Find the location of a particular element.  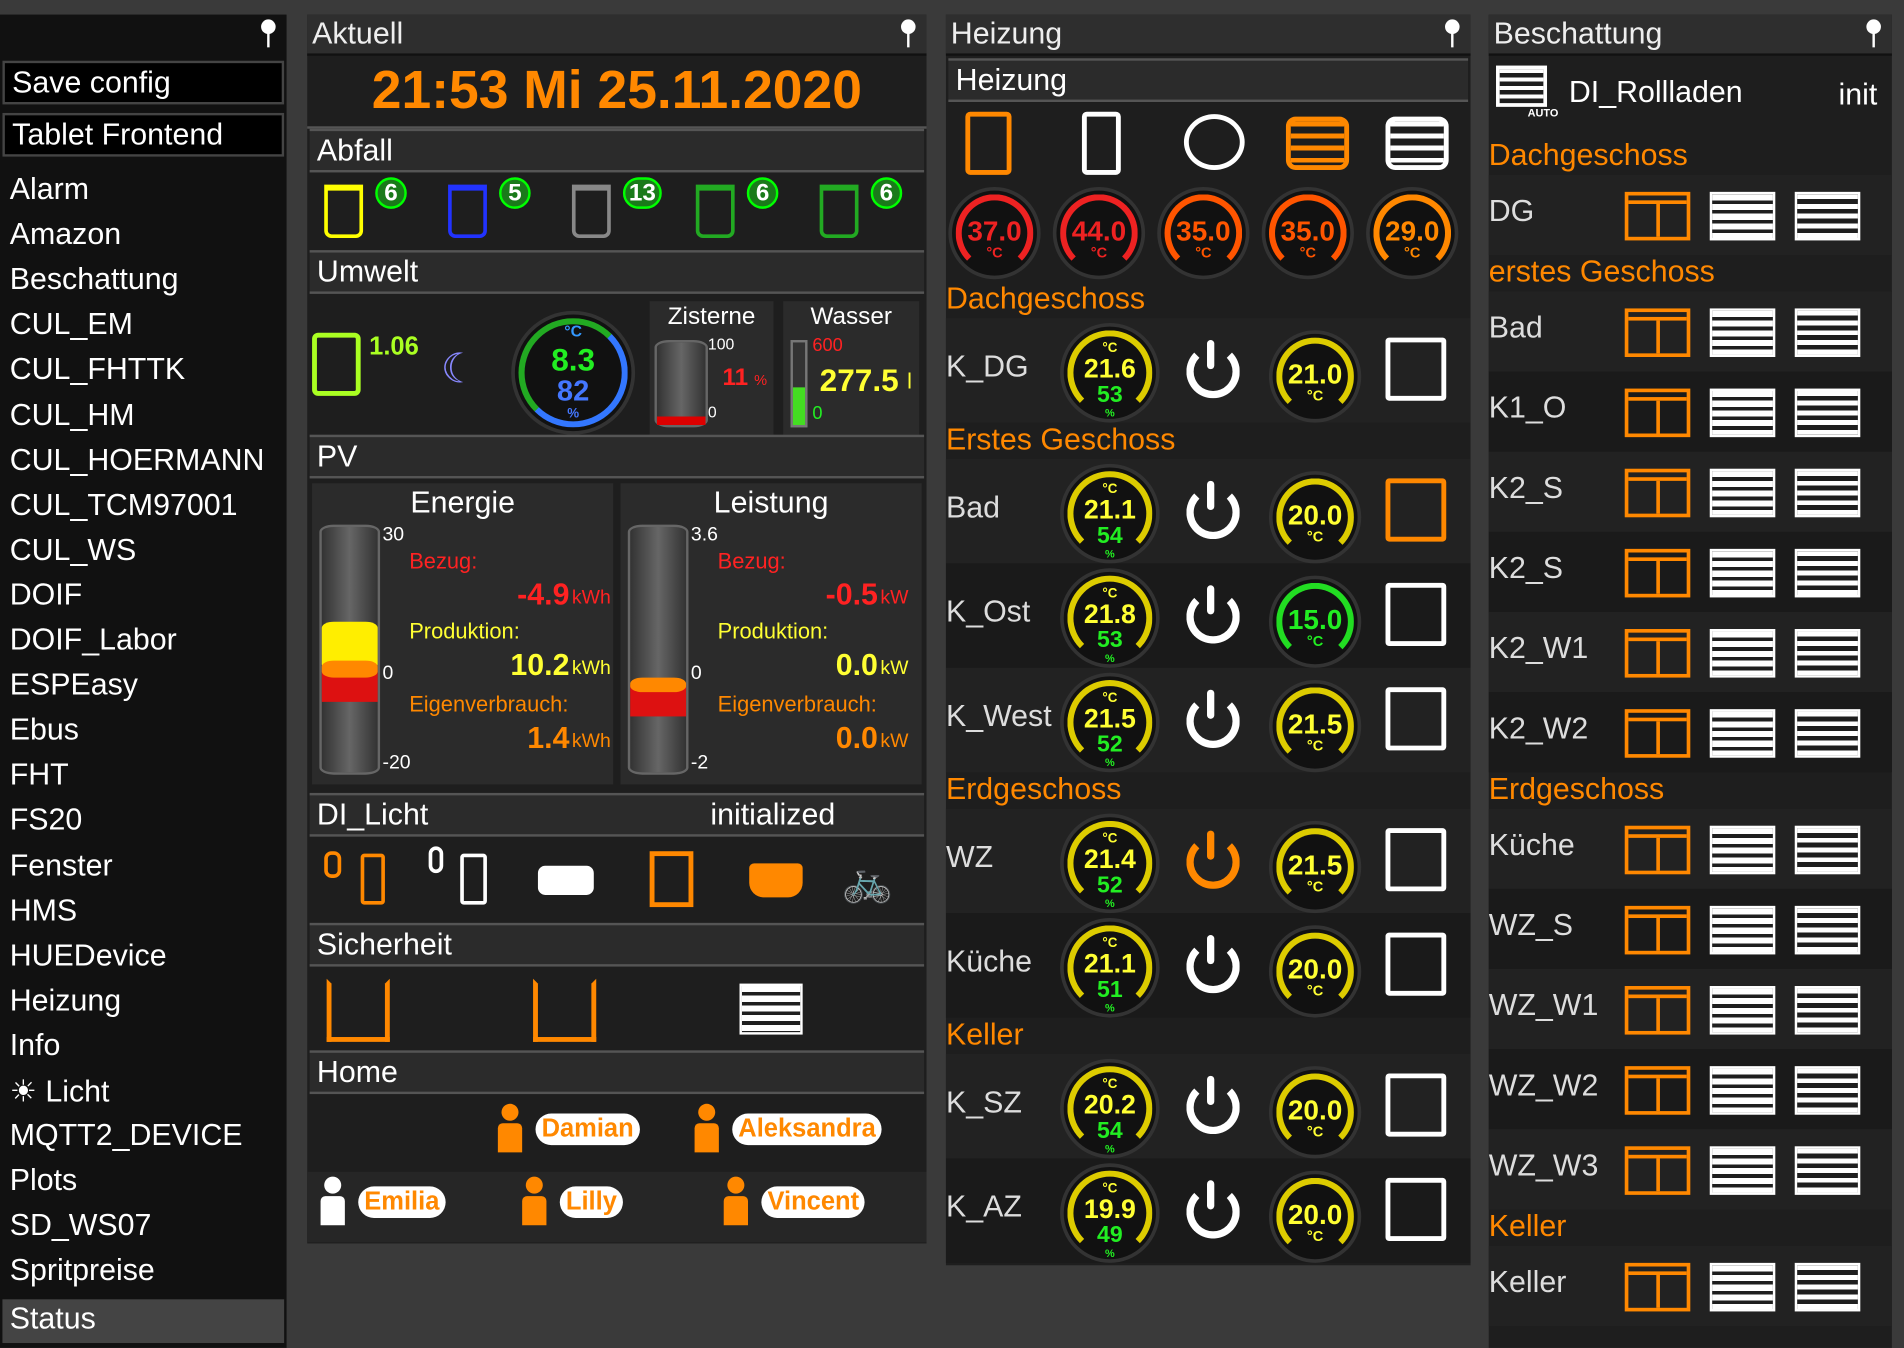

sidebar-item-cul-hoermann: CUL_HOERMANN is located at coordinates (137, 460).